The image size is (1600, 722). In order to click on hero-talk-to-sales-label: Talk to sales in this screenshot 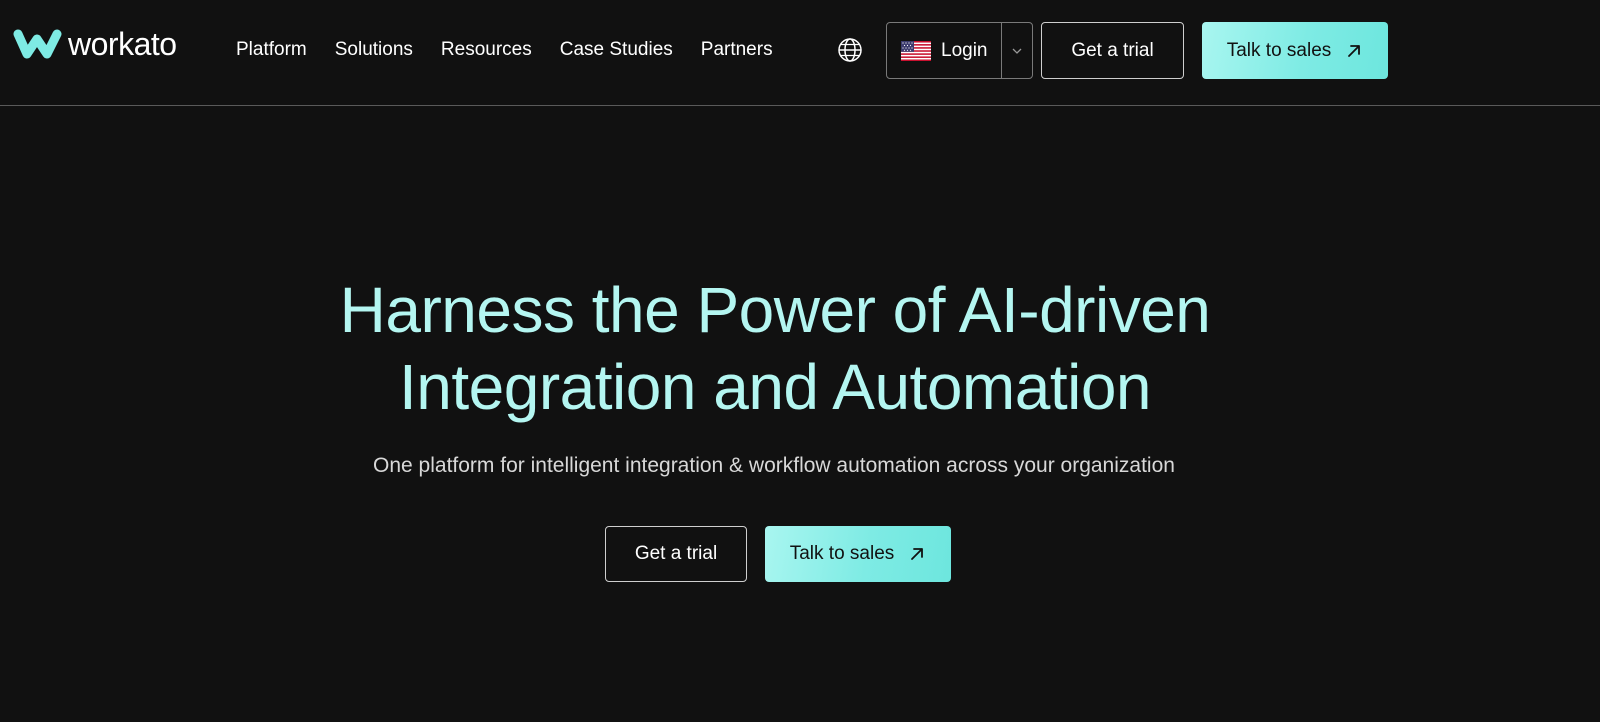, I will do `click(842, 553)`.